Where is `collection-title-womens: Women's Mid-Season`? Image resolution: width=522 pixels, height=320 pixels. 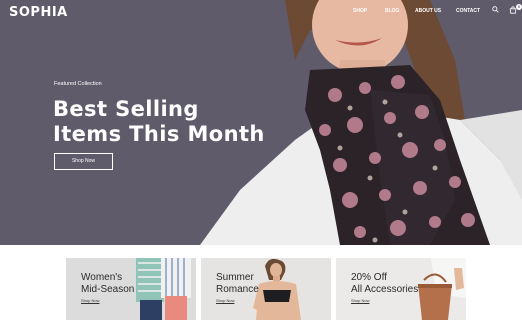
collection-title-womens: Women's Mid-Season is located at coordinates (107, 284).